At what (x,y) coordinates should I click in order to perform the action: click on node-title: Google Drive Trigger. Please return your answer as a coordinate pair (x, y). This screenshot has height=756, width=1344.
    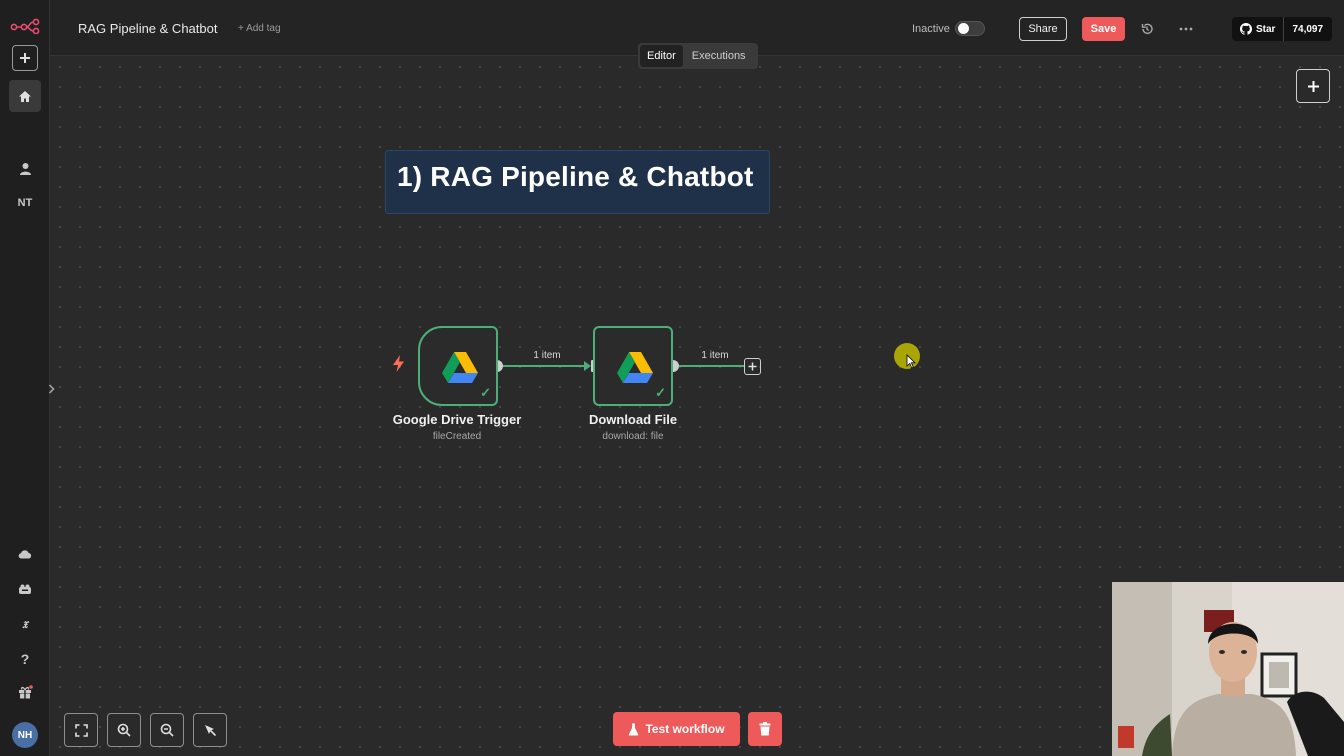
    Looking at the image, I should click on (457, 419).